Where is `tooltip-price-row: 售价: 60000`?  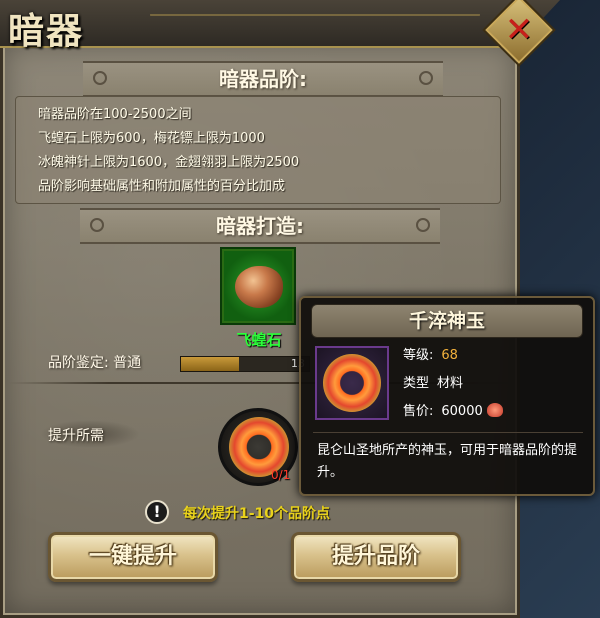 tooltip-price-row: 售价: 60000 is located at coordinates (453, 409).